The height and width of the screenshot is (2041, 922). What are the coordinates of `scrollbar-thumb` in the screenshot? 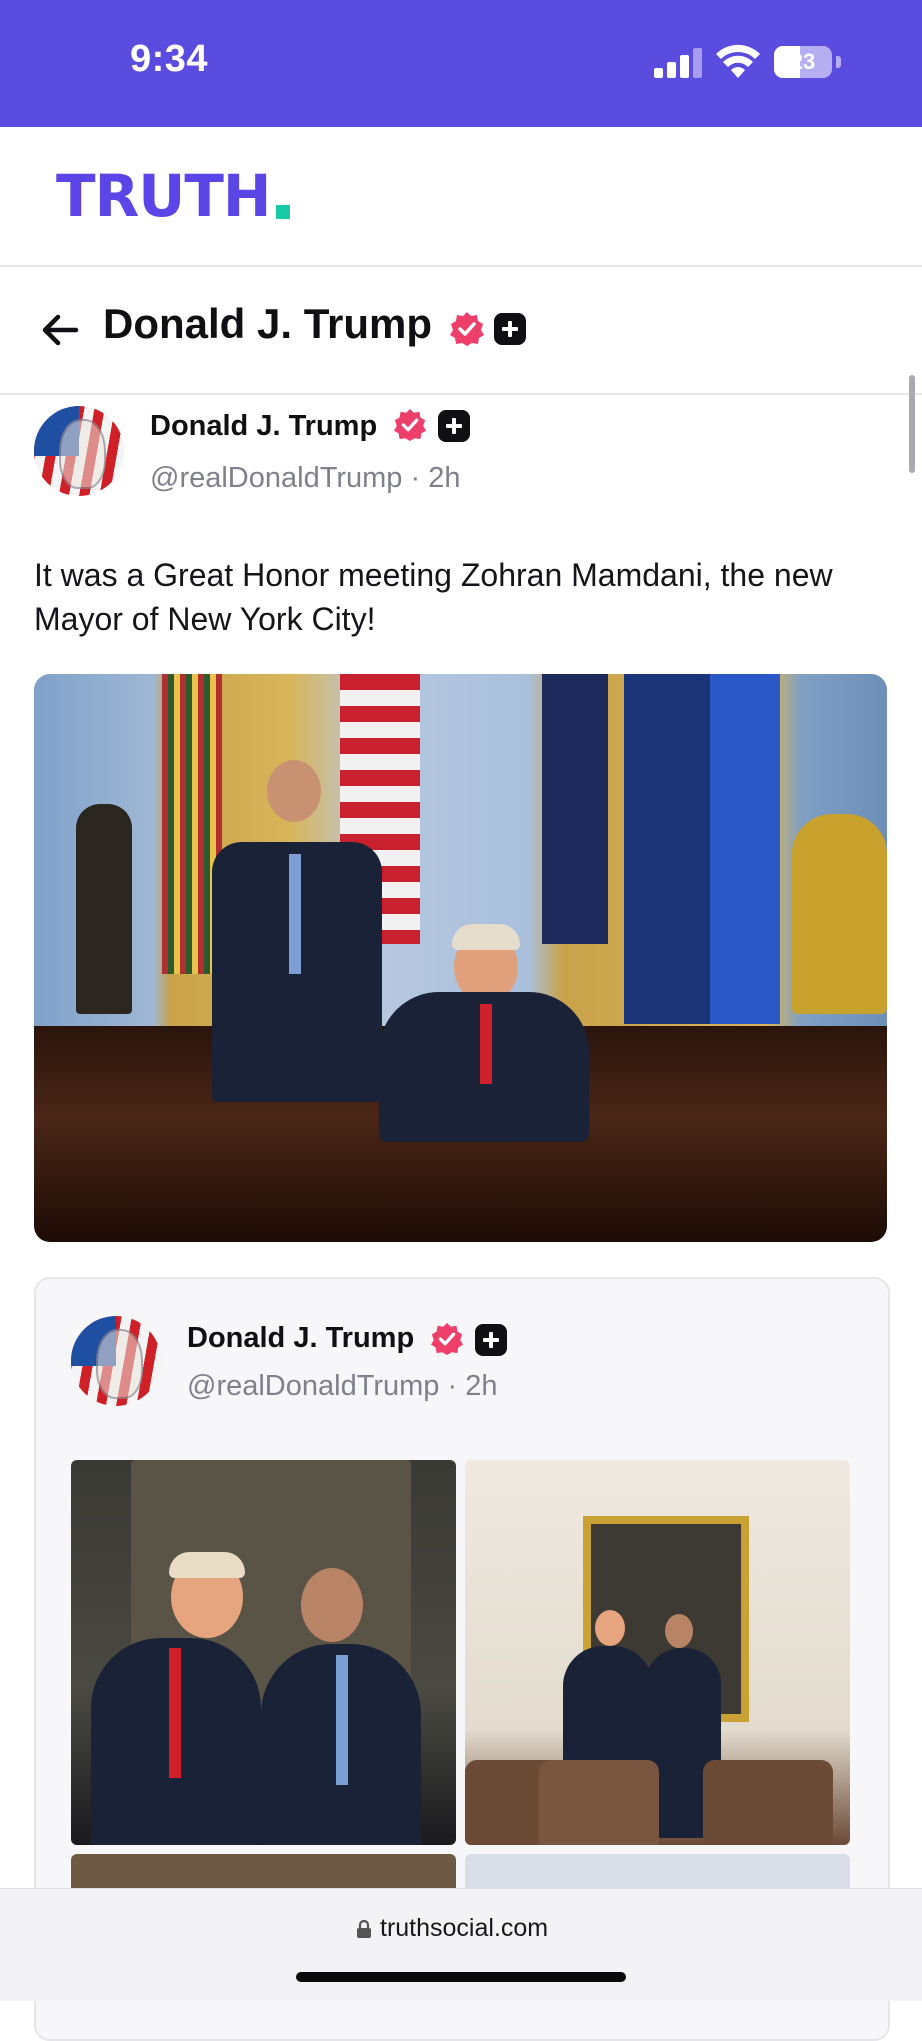 It's located at (912, 424).